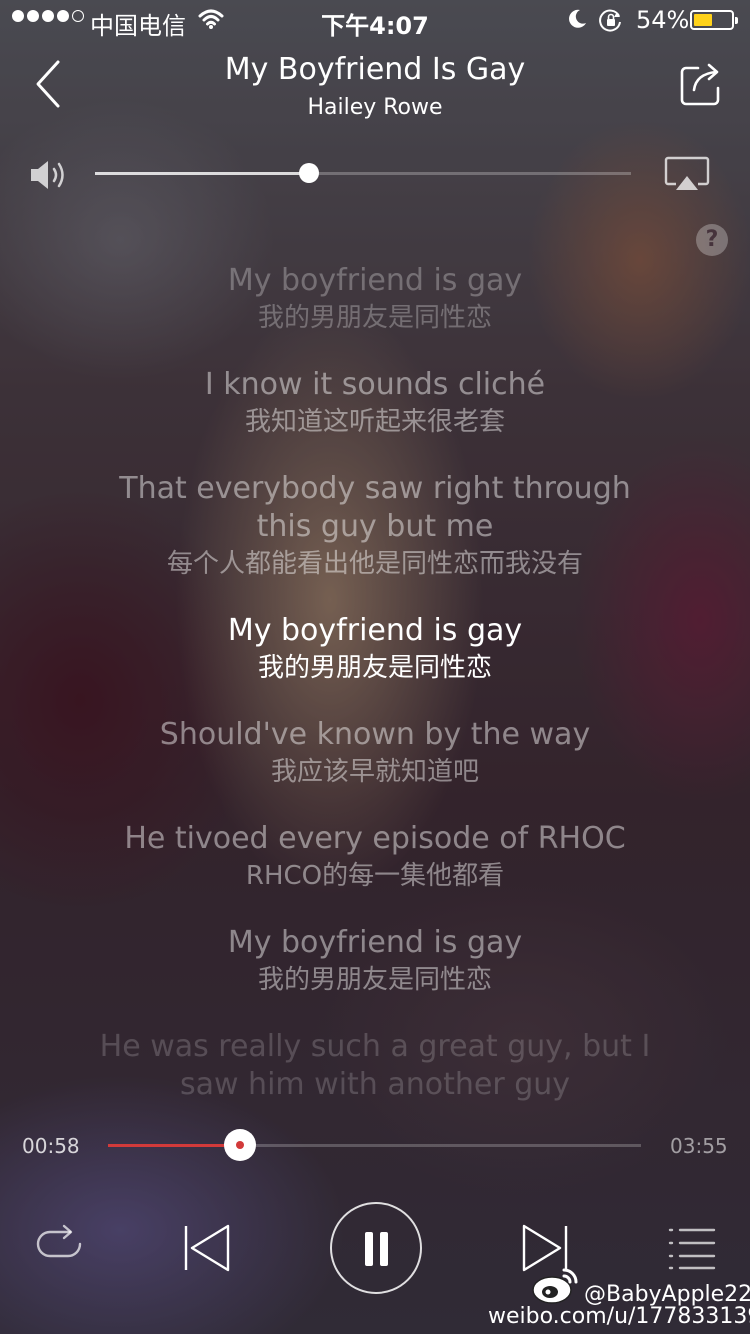 This screenshot has width=750, height=1334. What do you see at coordinates (375, 649) in the screenshot?
I see `lyric-line-current: My boyfriend is gay 我的男朋友是同性恋` at bounding box center [375, 649].